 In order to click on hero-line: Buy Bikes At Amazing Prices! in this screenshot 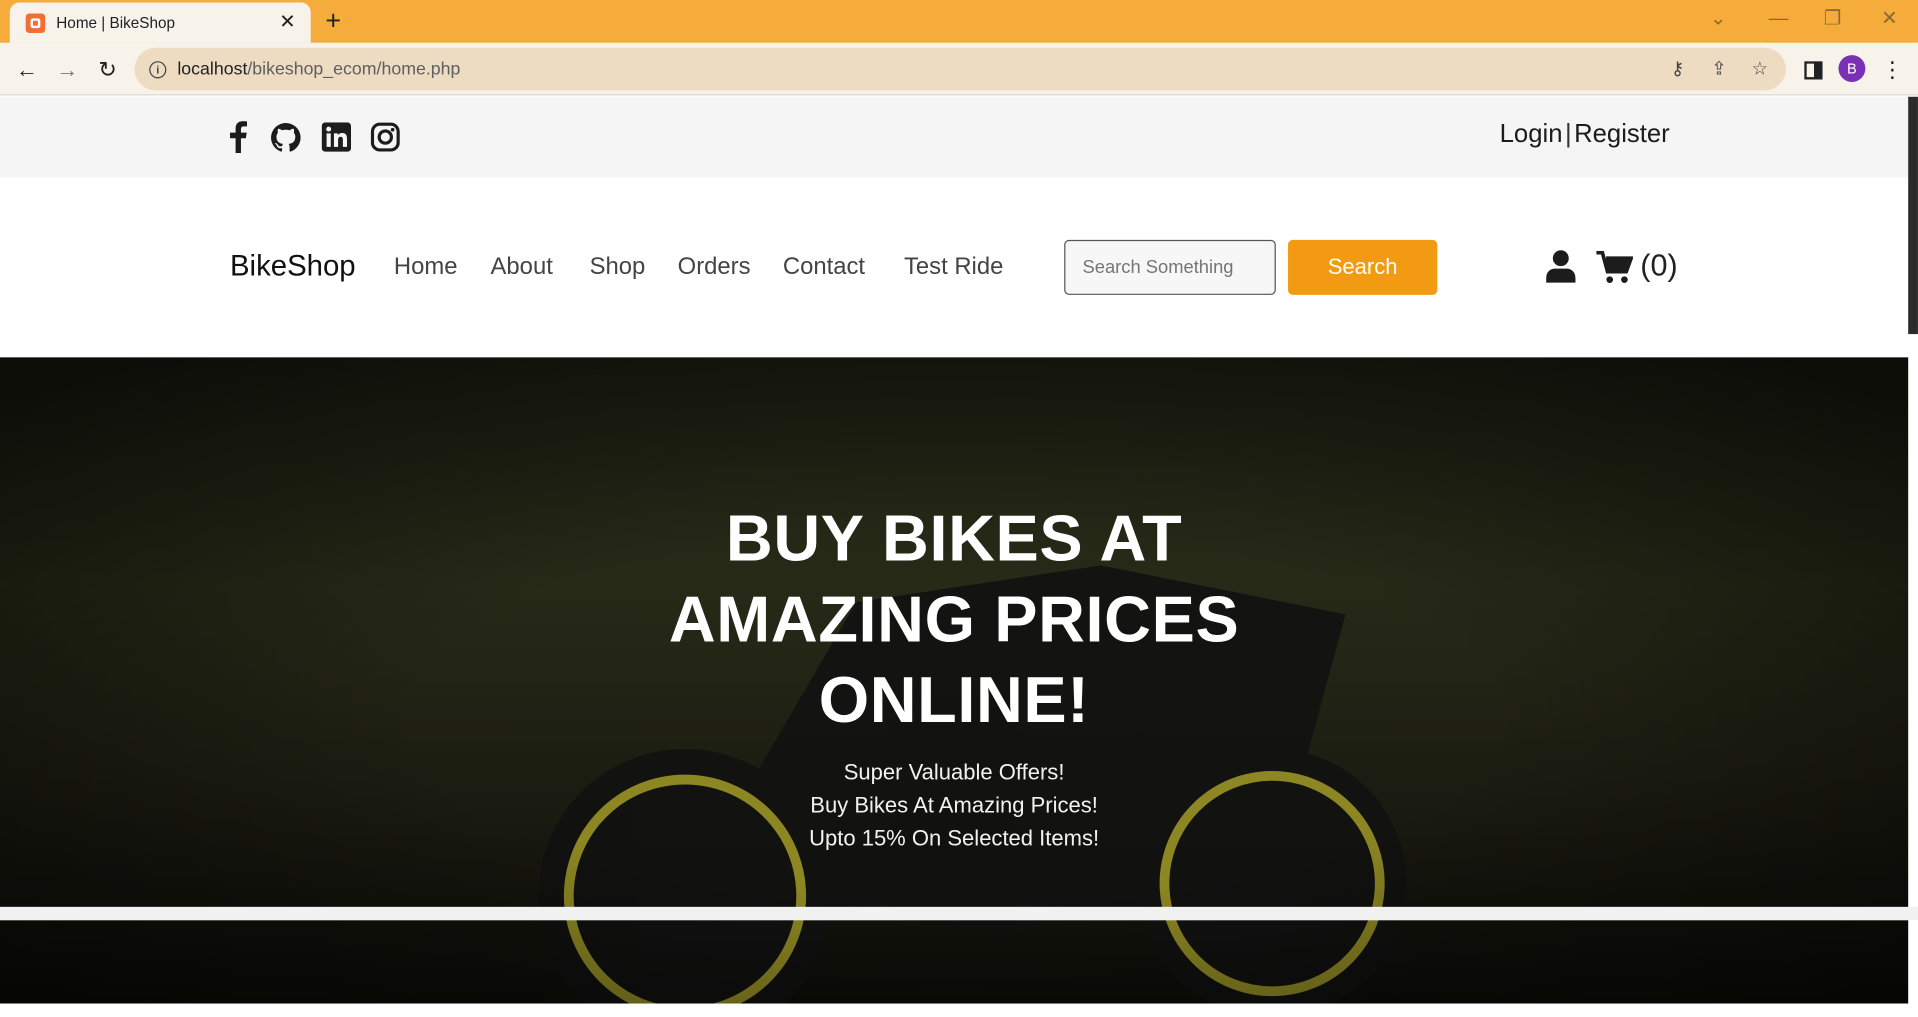, I will do `click(954, 805)`.